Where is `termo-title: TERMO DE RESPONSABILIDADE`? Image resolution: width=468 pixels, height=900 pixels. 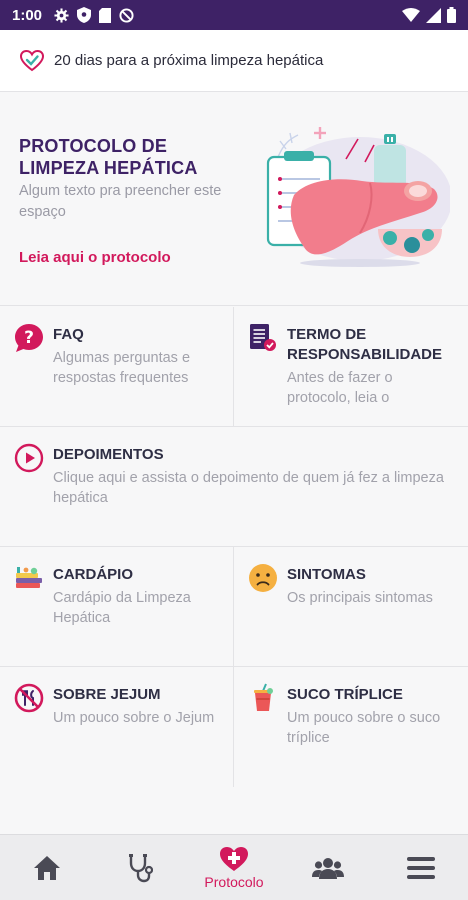
termo-title: TERMO DE RESPONSABILIDADE is located at coordinates (365, 344).